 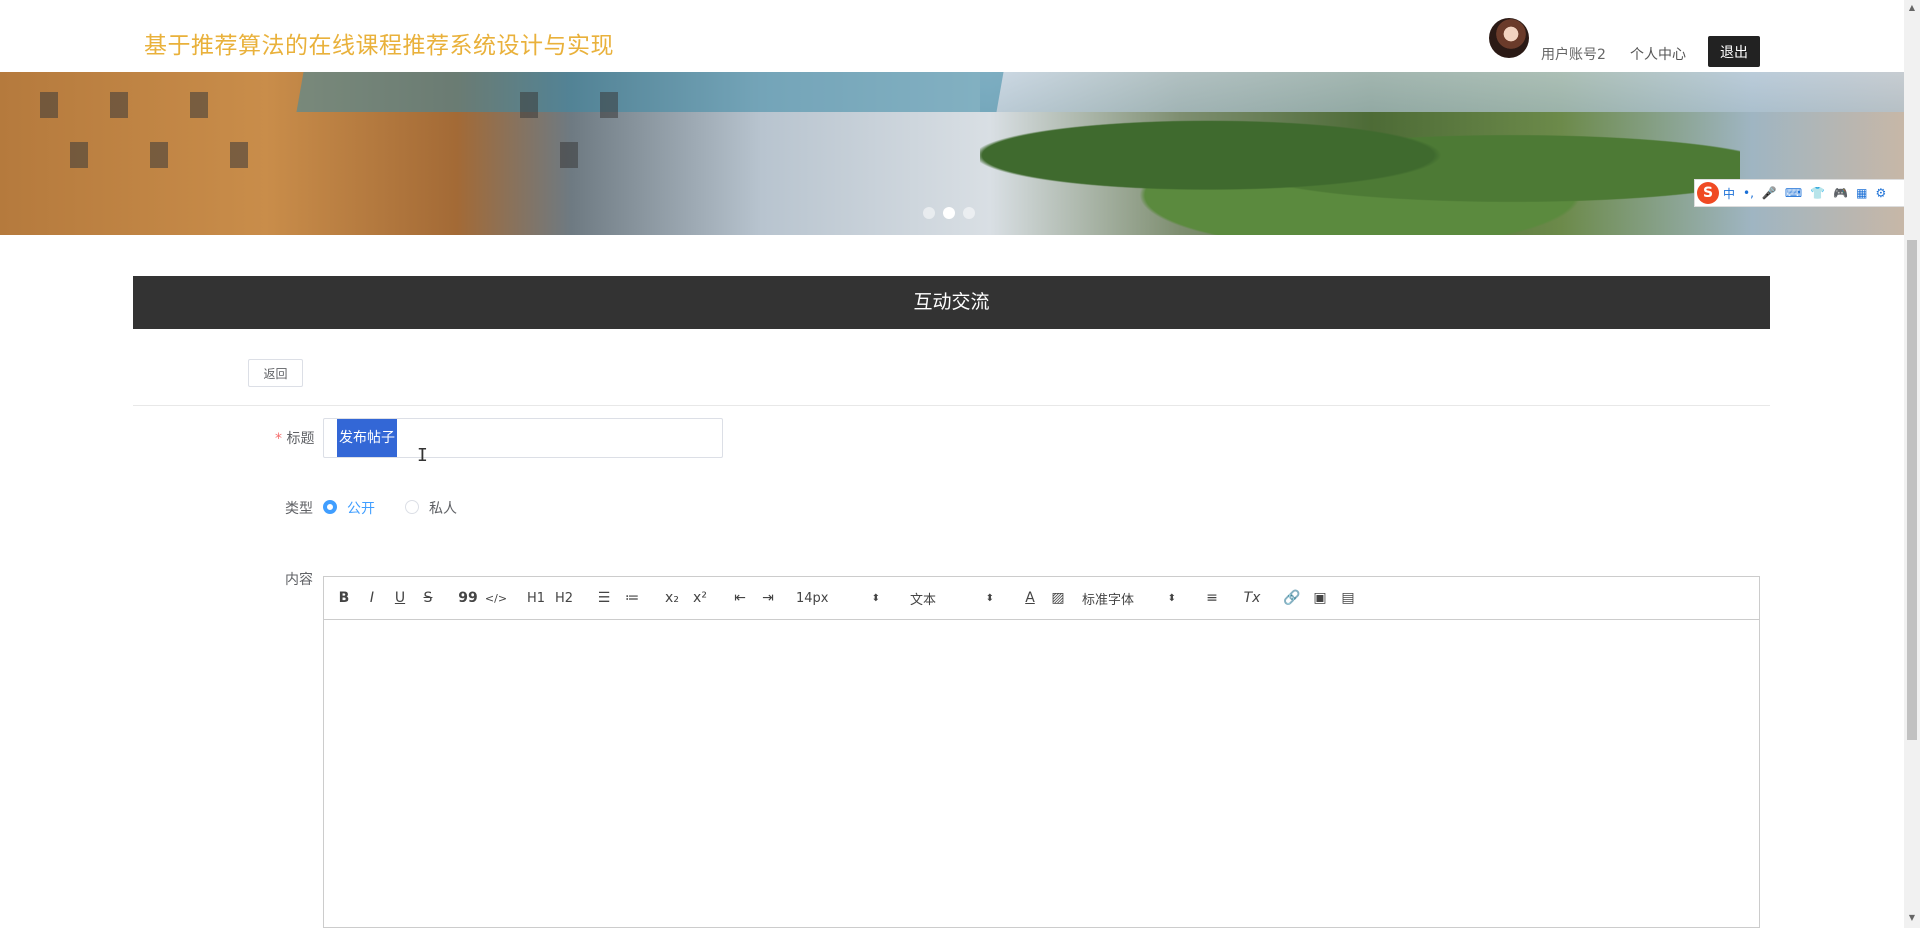 I want to click on radio-public-label: 公开, so click(x=361, y=508).